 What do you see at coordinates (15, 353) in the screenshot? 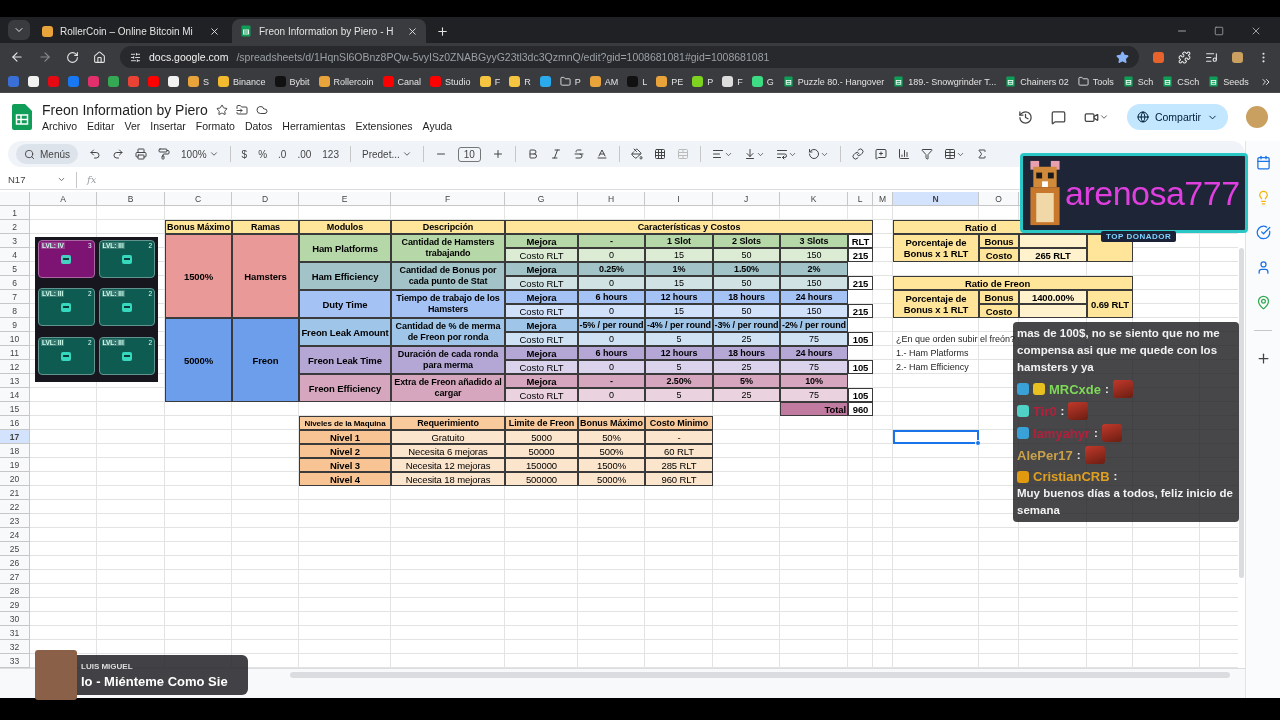
I see `row-header: 11` at bounding box center [15, 353].